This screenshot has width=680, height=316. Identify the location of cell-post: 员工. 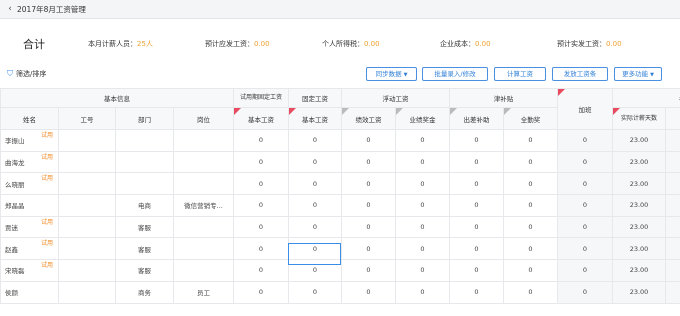
(203, 292).